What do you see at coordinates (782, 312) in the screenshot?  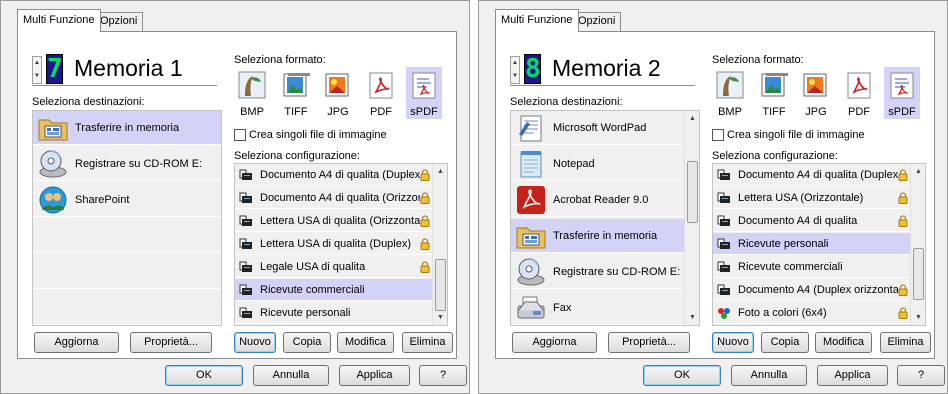 I see `configuration-label: Foto a colori (6x4)` at bounding box center [782, 312].